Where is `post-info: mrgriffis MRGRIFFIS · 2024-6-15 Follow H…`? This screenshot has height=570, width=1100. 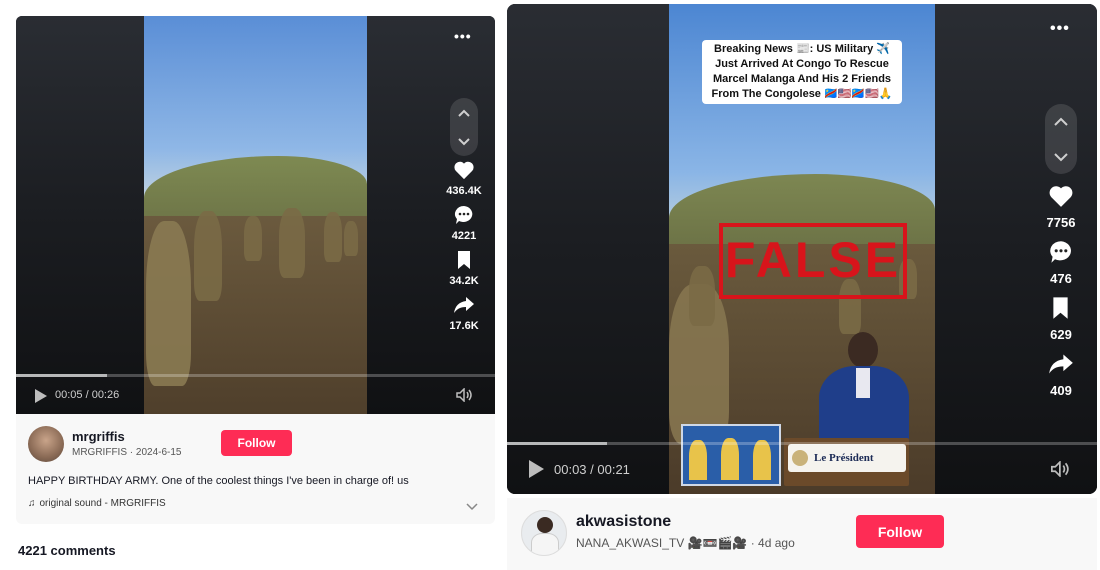
post-info: mrgriffis MRGRIFFIS · 2024-6-15 Follow H… is located at coordinates (255, 469).